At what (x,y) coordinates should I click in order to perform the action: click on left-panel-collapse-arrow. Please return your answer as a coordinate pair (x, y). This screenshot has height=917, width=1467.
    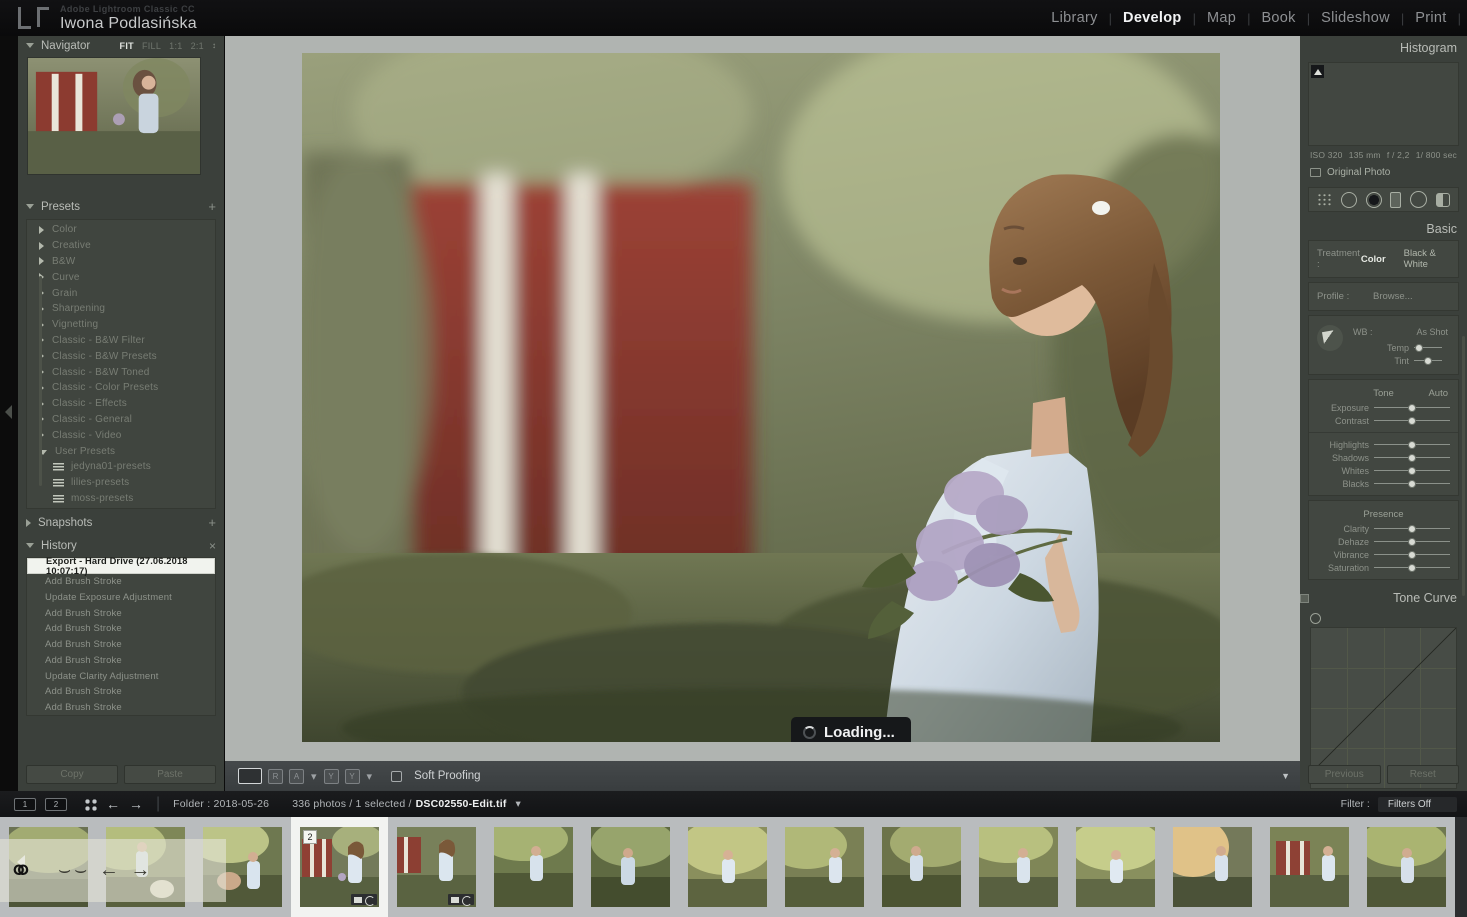
    Looking at the image, I should click on (8, 412).